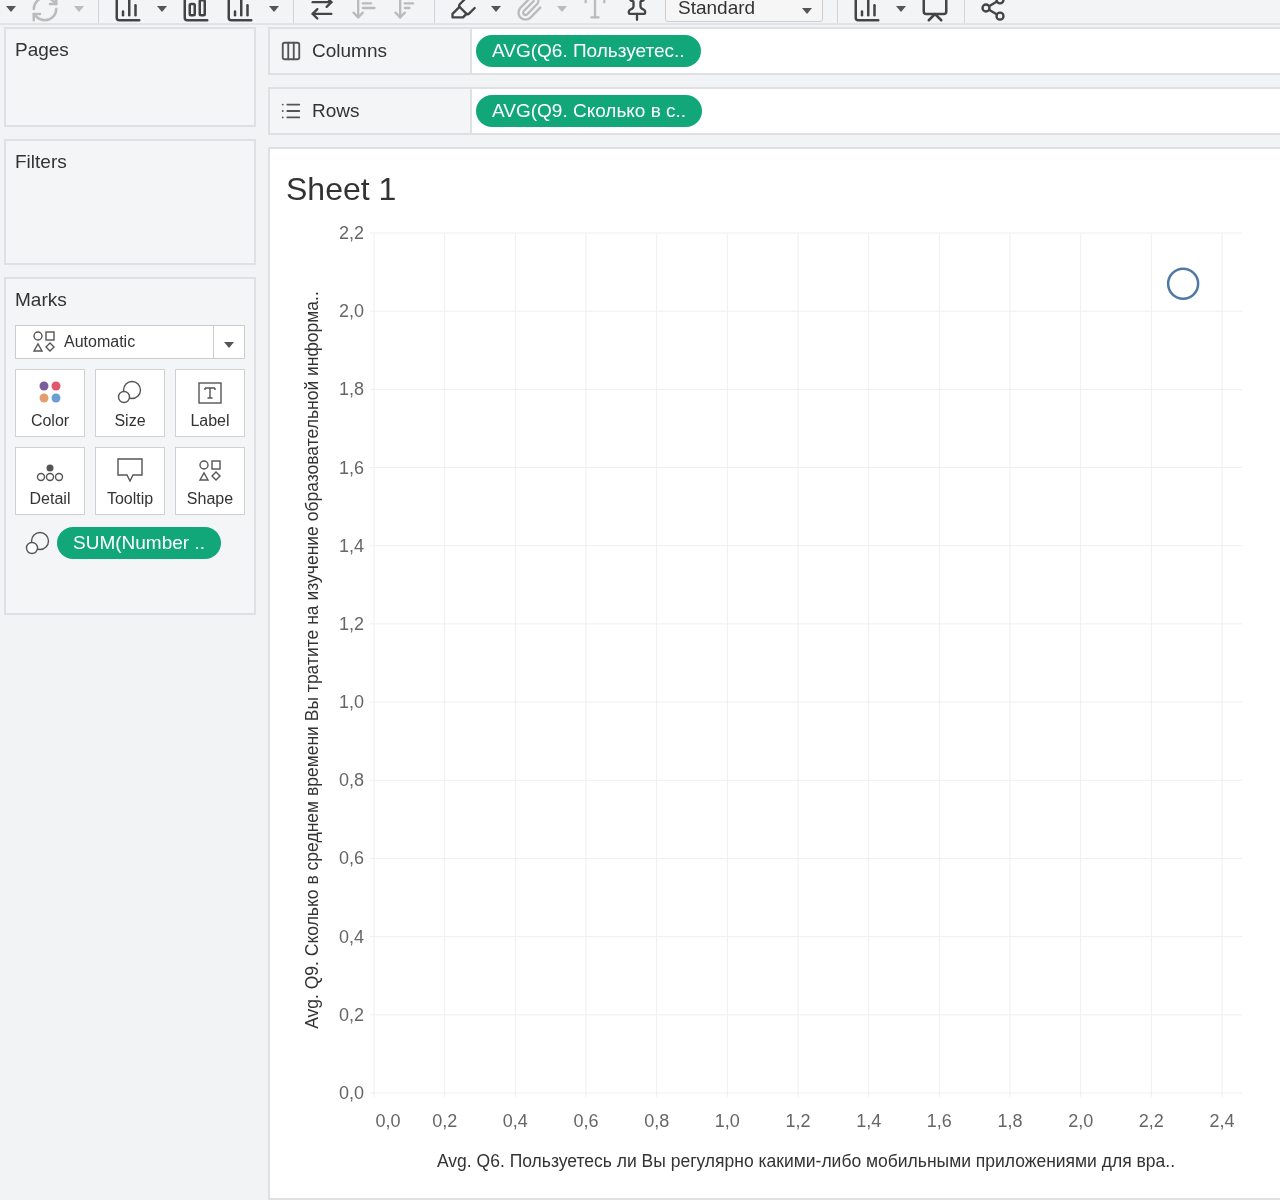  I want to click on x-tick-label: 0,0, so click(388, 1121).